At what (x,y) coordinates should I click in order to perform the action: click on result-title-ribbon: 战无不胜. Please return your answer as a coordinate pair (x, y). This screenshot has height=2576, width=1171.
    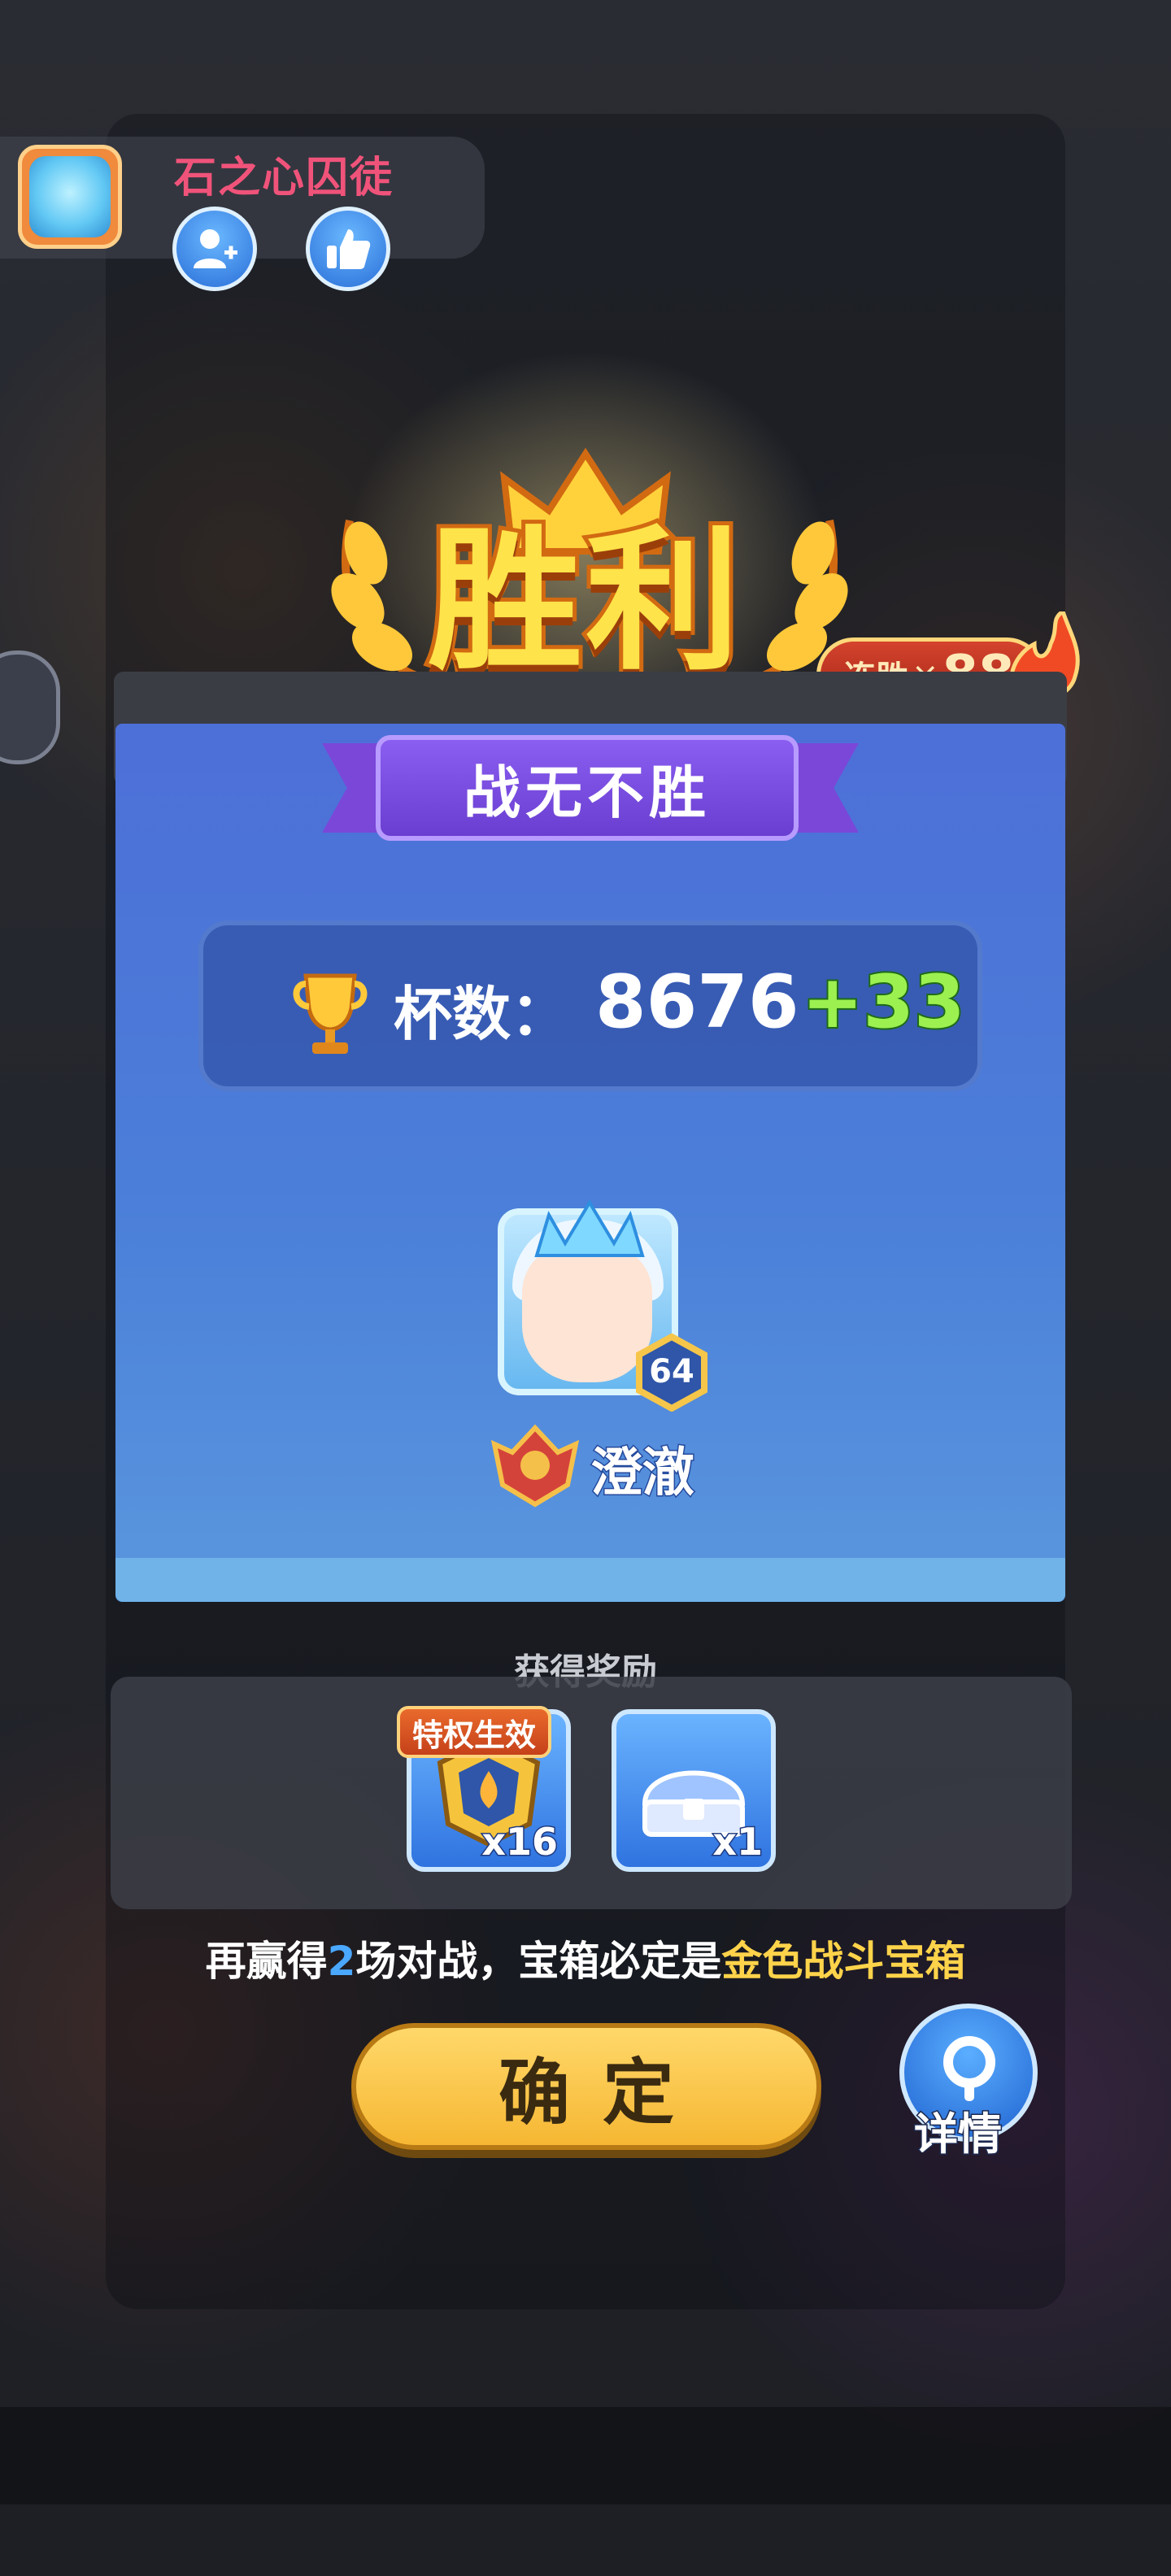
    Looking at the image, I should click on (588, 788).